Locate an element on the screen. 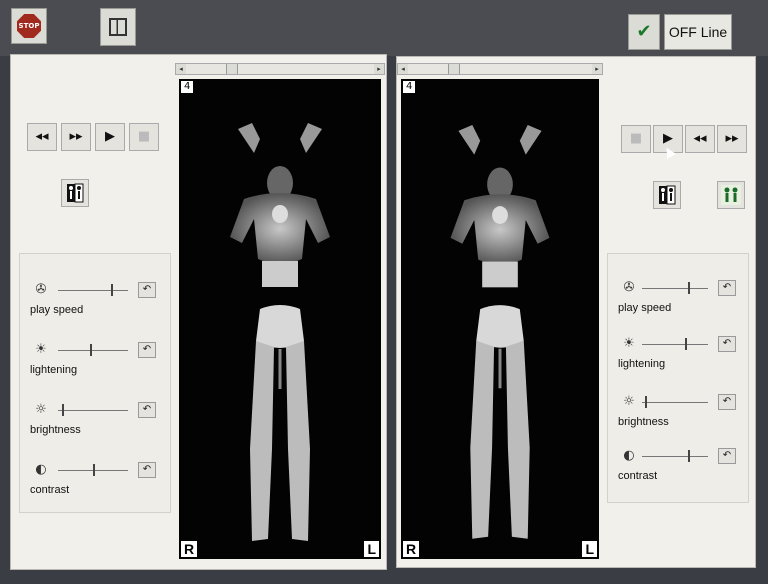 The image size is (768, 584). offline-button: OFF Line is located at coordinates (698, 32).